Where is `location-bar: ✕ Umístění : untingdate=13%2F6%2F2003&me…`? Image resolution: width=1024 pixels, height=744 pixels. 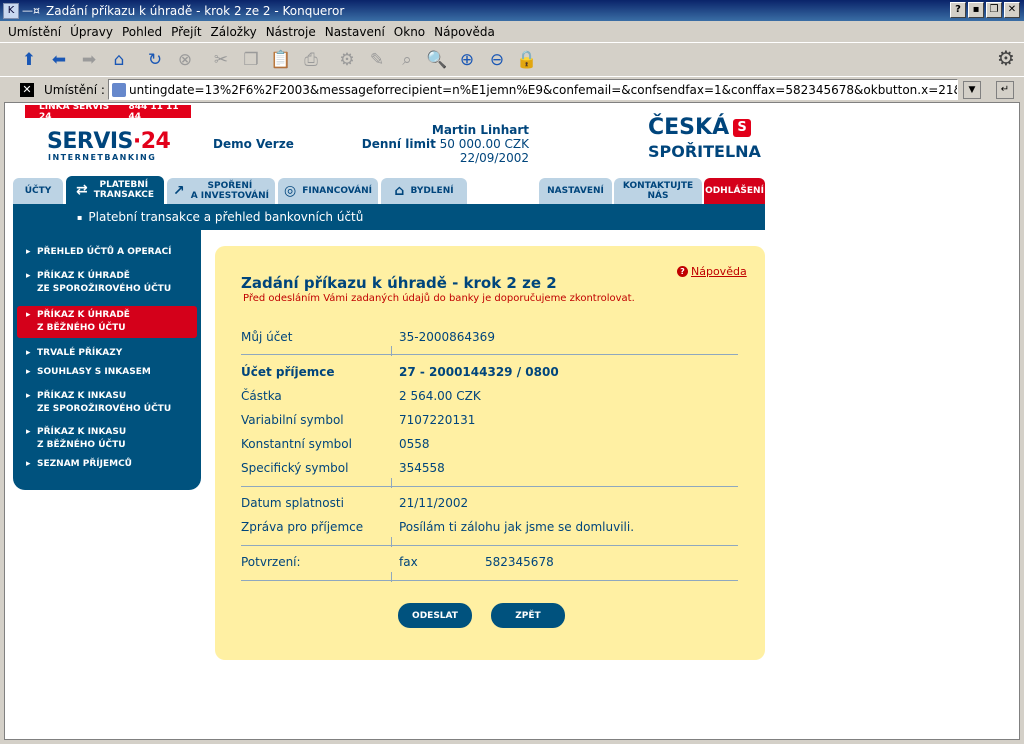 location-bar: ✕ Umístění : untingdate=13%2F6%2F2003&me… is located at coordinates (512, 89).